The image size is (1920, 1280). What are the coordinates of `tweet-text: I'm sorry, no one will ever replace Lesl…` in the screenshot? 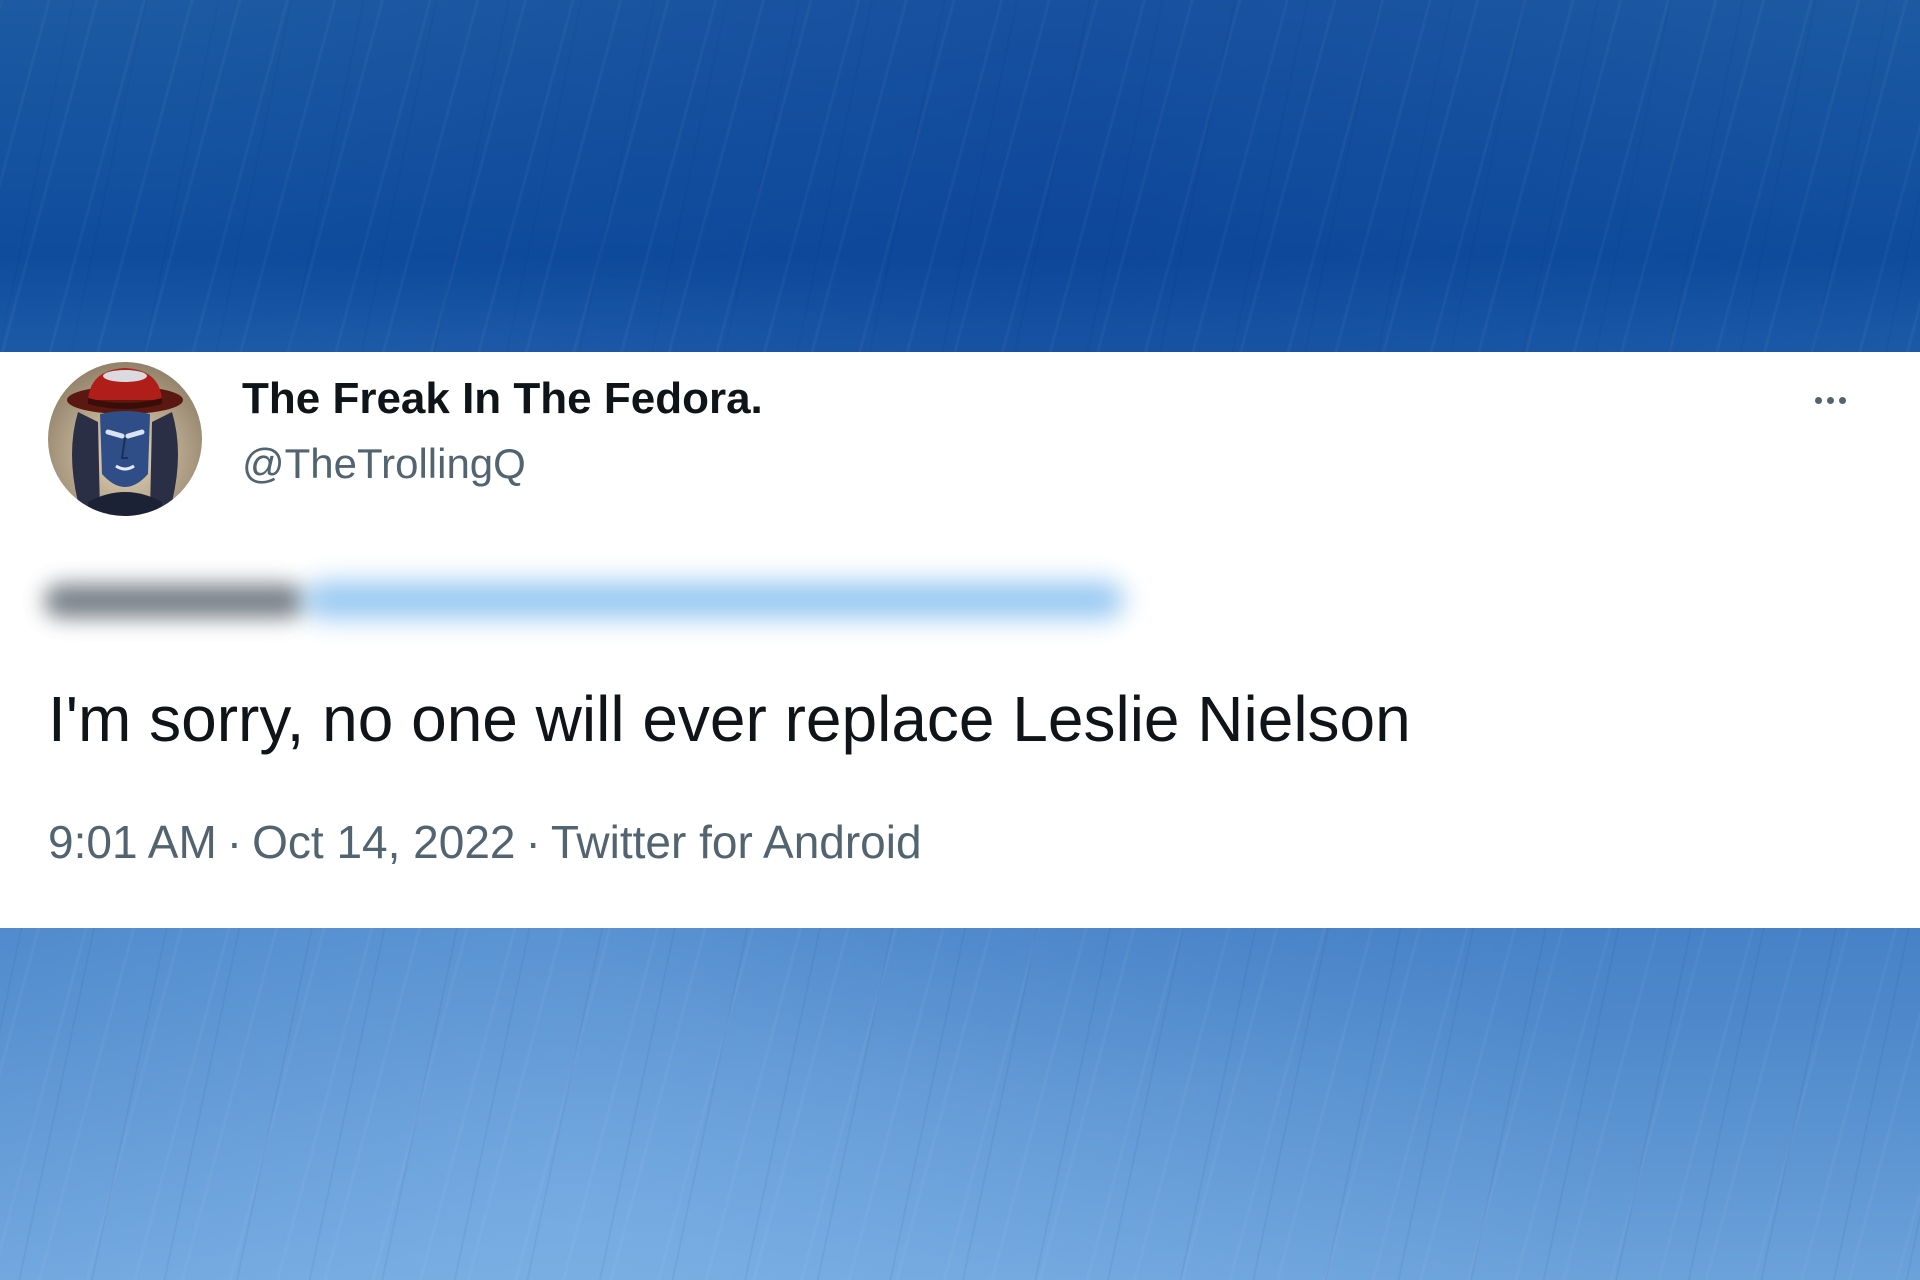 It's located at (729, 719).